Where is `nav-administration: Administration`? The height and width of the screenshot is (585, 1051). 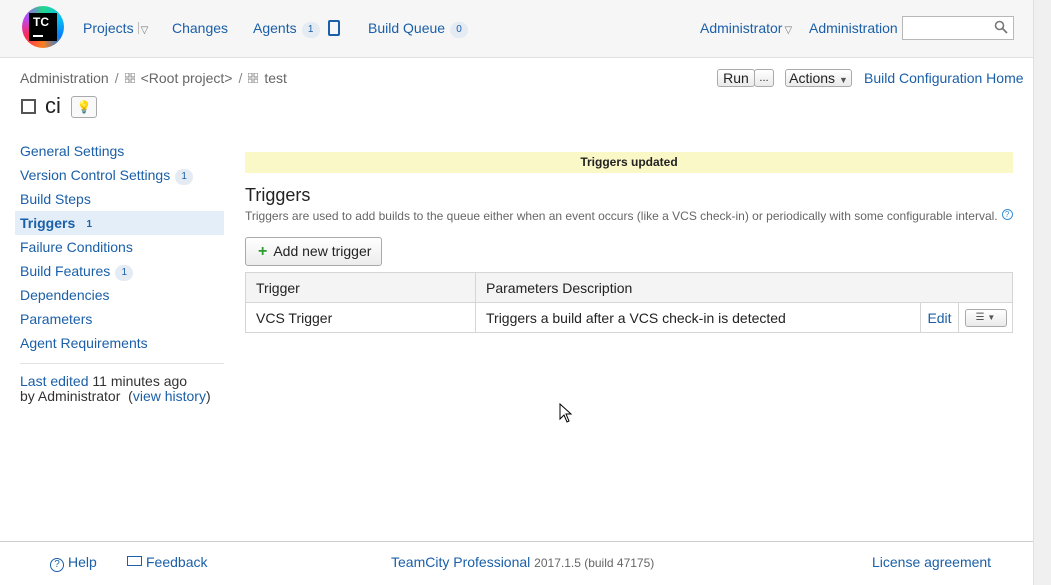 nav-administration: Administration is located at coordinates (853, 28).